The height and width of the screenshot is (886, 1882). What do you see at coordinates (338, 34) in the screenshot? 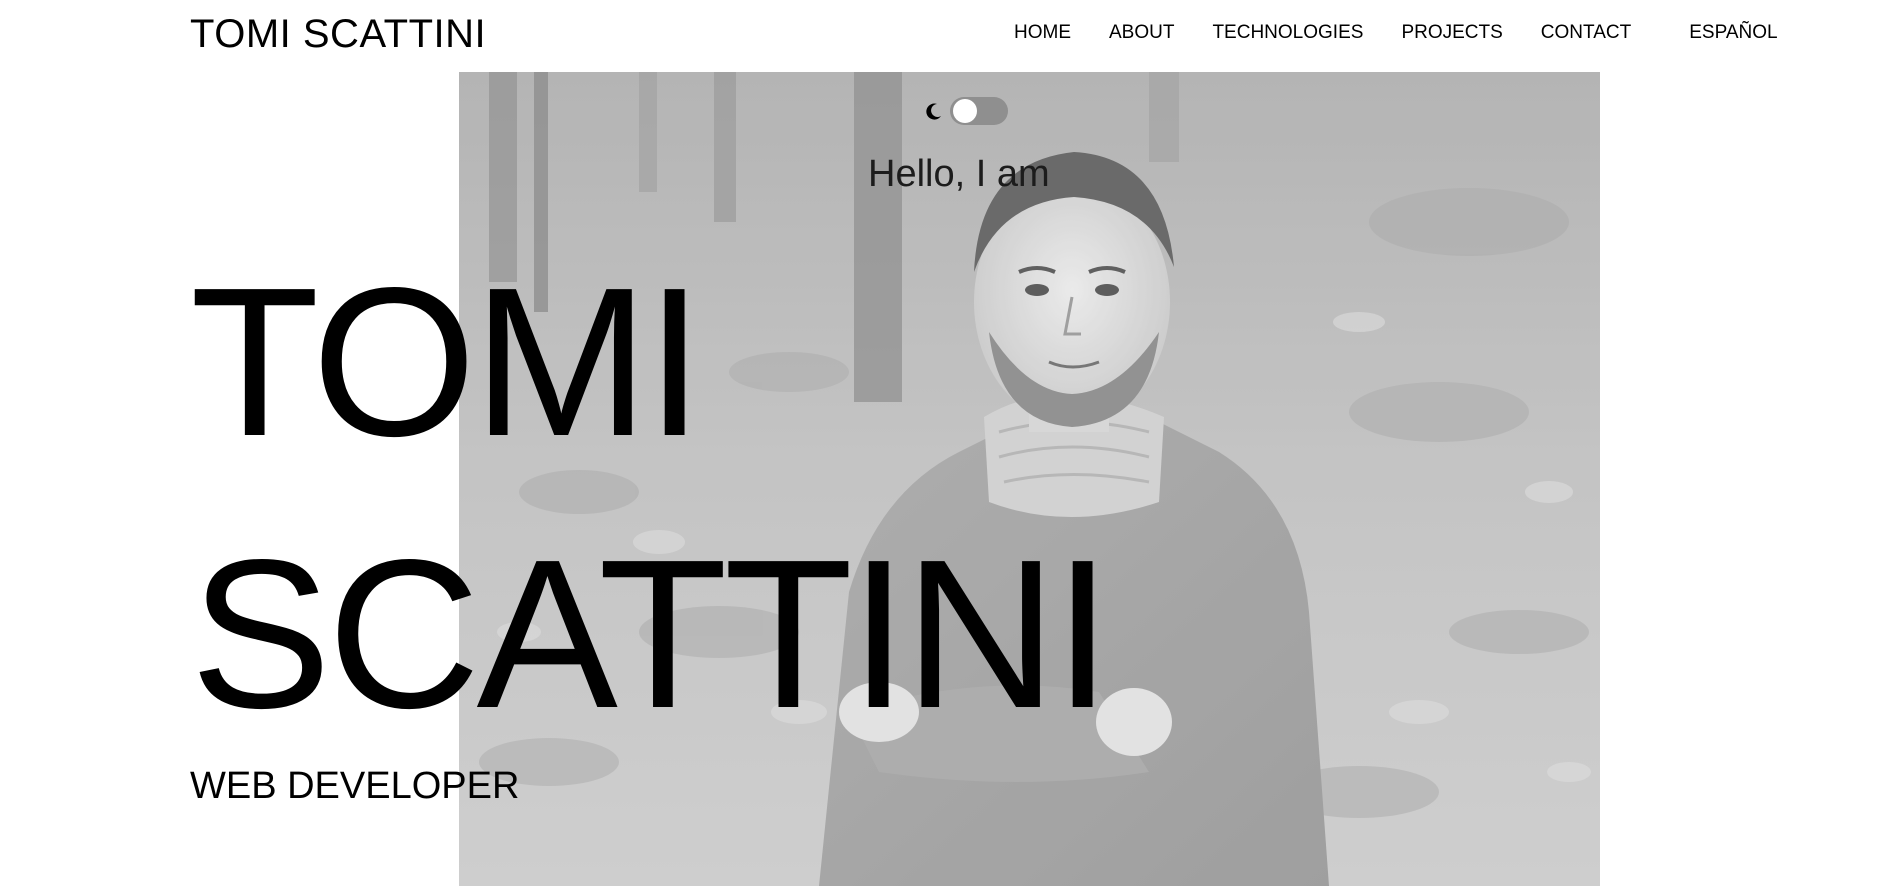
I see `brand-logo: TOMI SCATTINI` at bounding box center [338, 34].